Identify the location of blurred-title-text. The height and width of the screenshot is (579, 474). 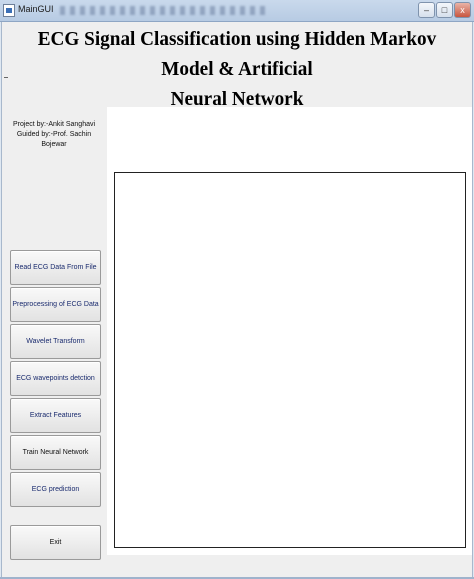
(165, 10).